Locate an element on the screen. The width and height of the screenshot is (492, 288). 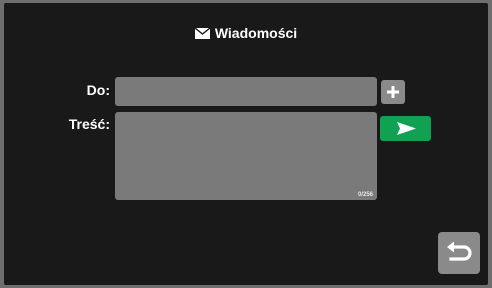
to-label: Do: is located at coordinates (98, 90).